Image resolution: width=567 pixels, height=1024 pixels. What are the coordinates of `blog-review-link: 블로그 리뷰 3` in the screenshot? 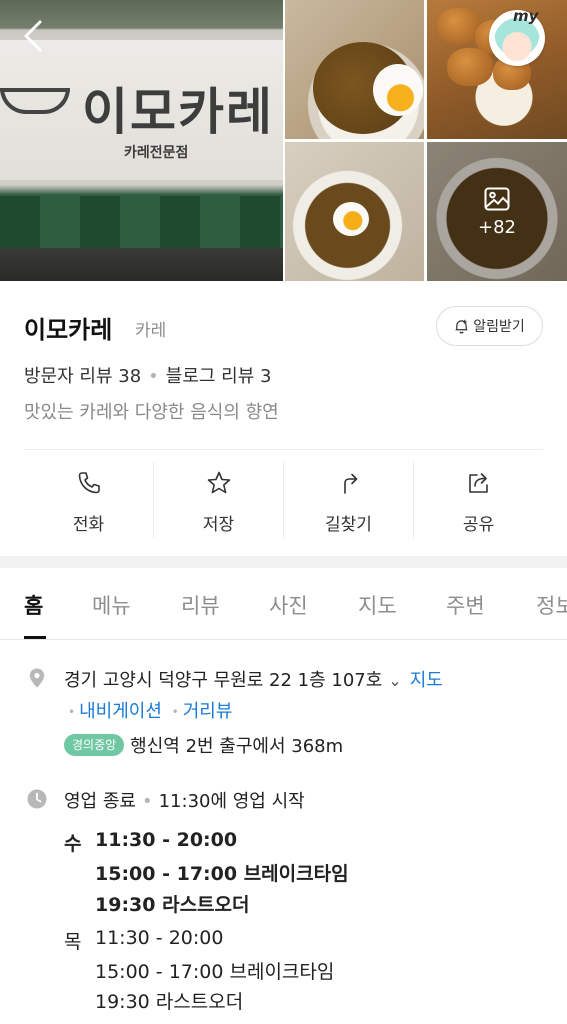 It's located at (219, 376).